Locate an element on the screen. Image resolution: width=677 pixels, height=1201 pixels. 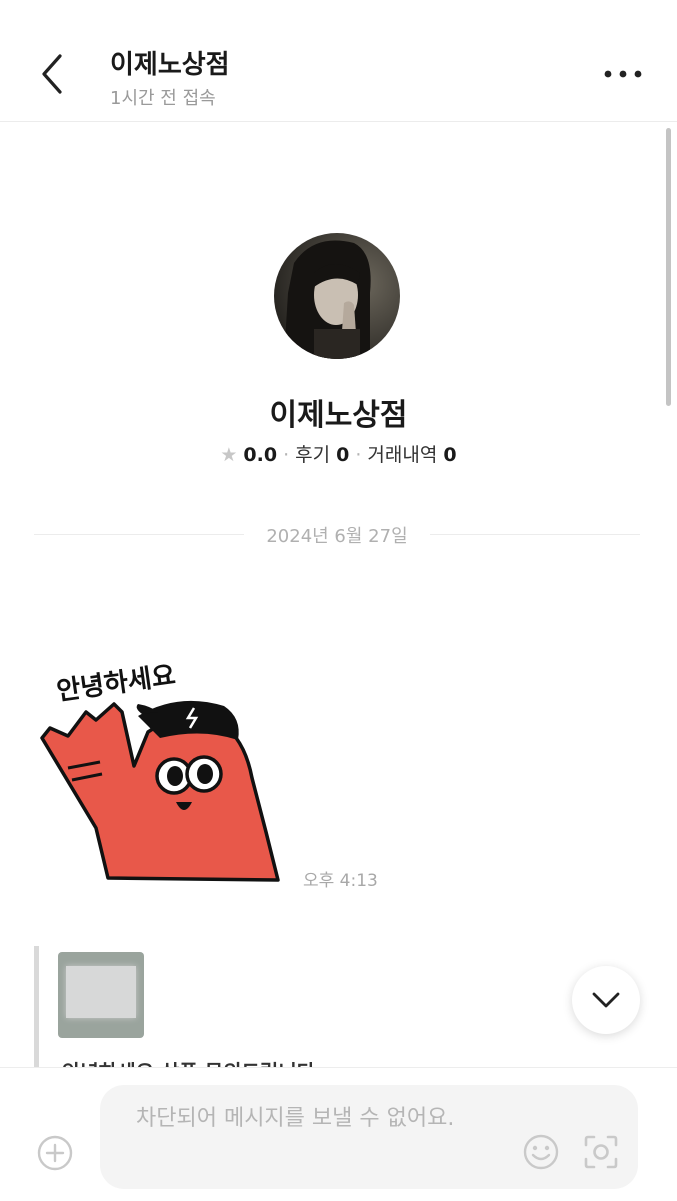
product-image is located at coordinates (101, 992).